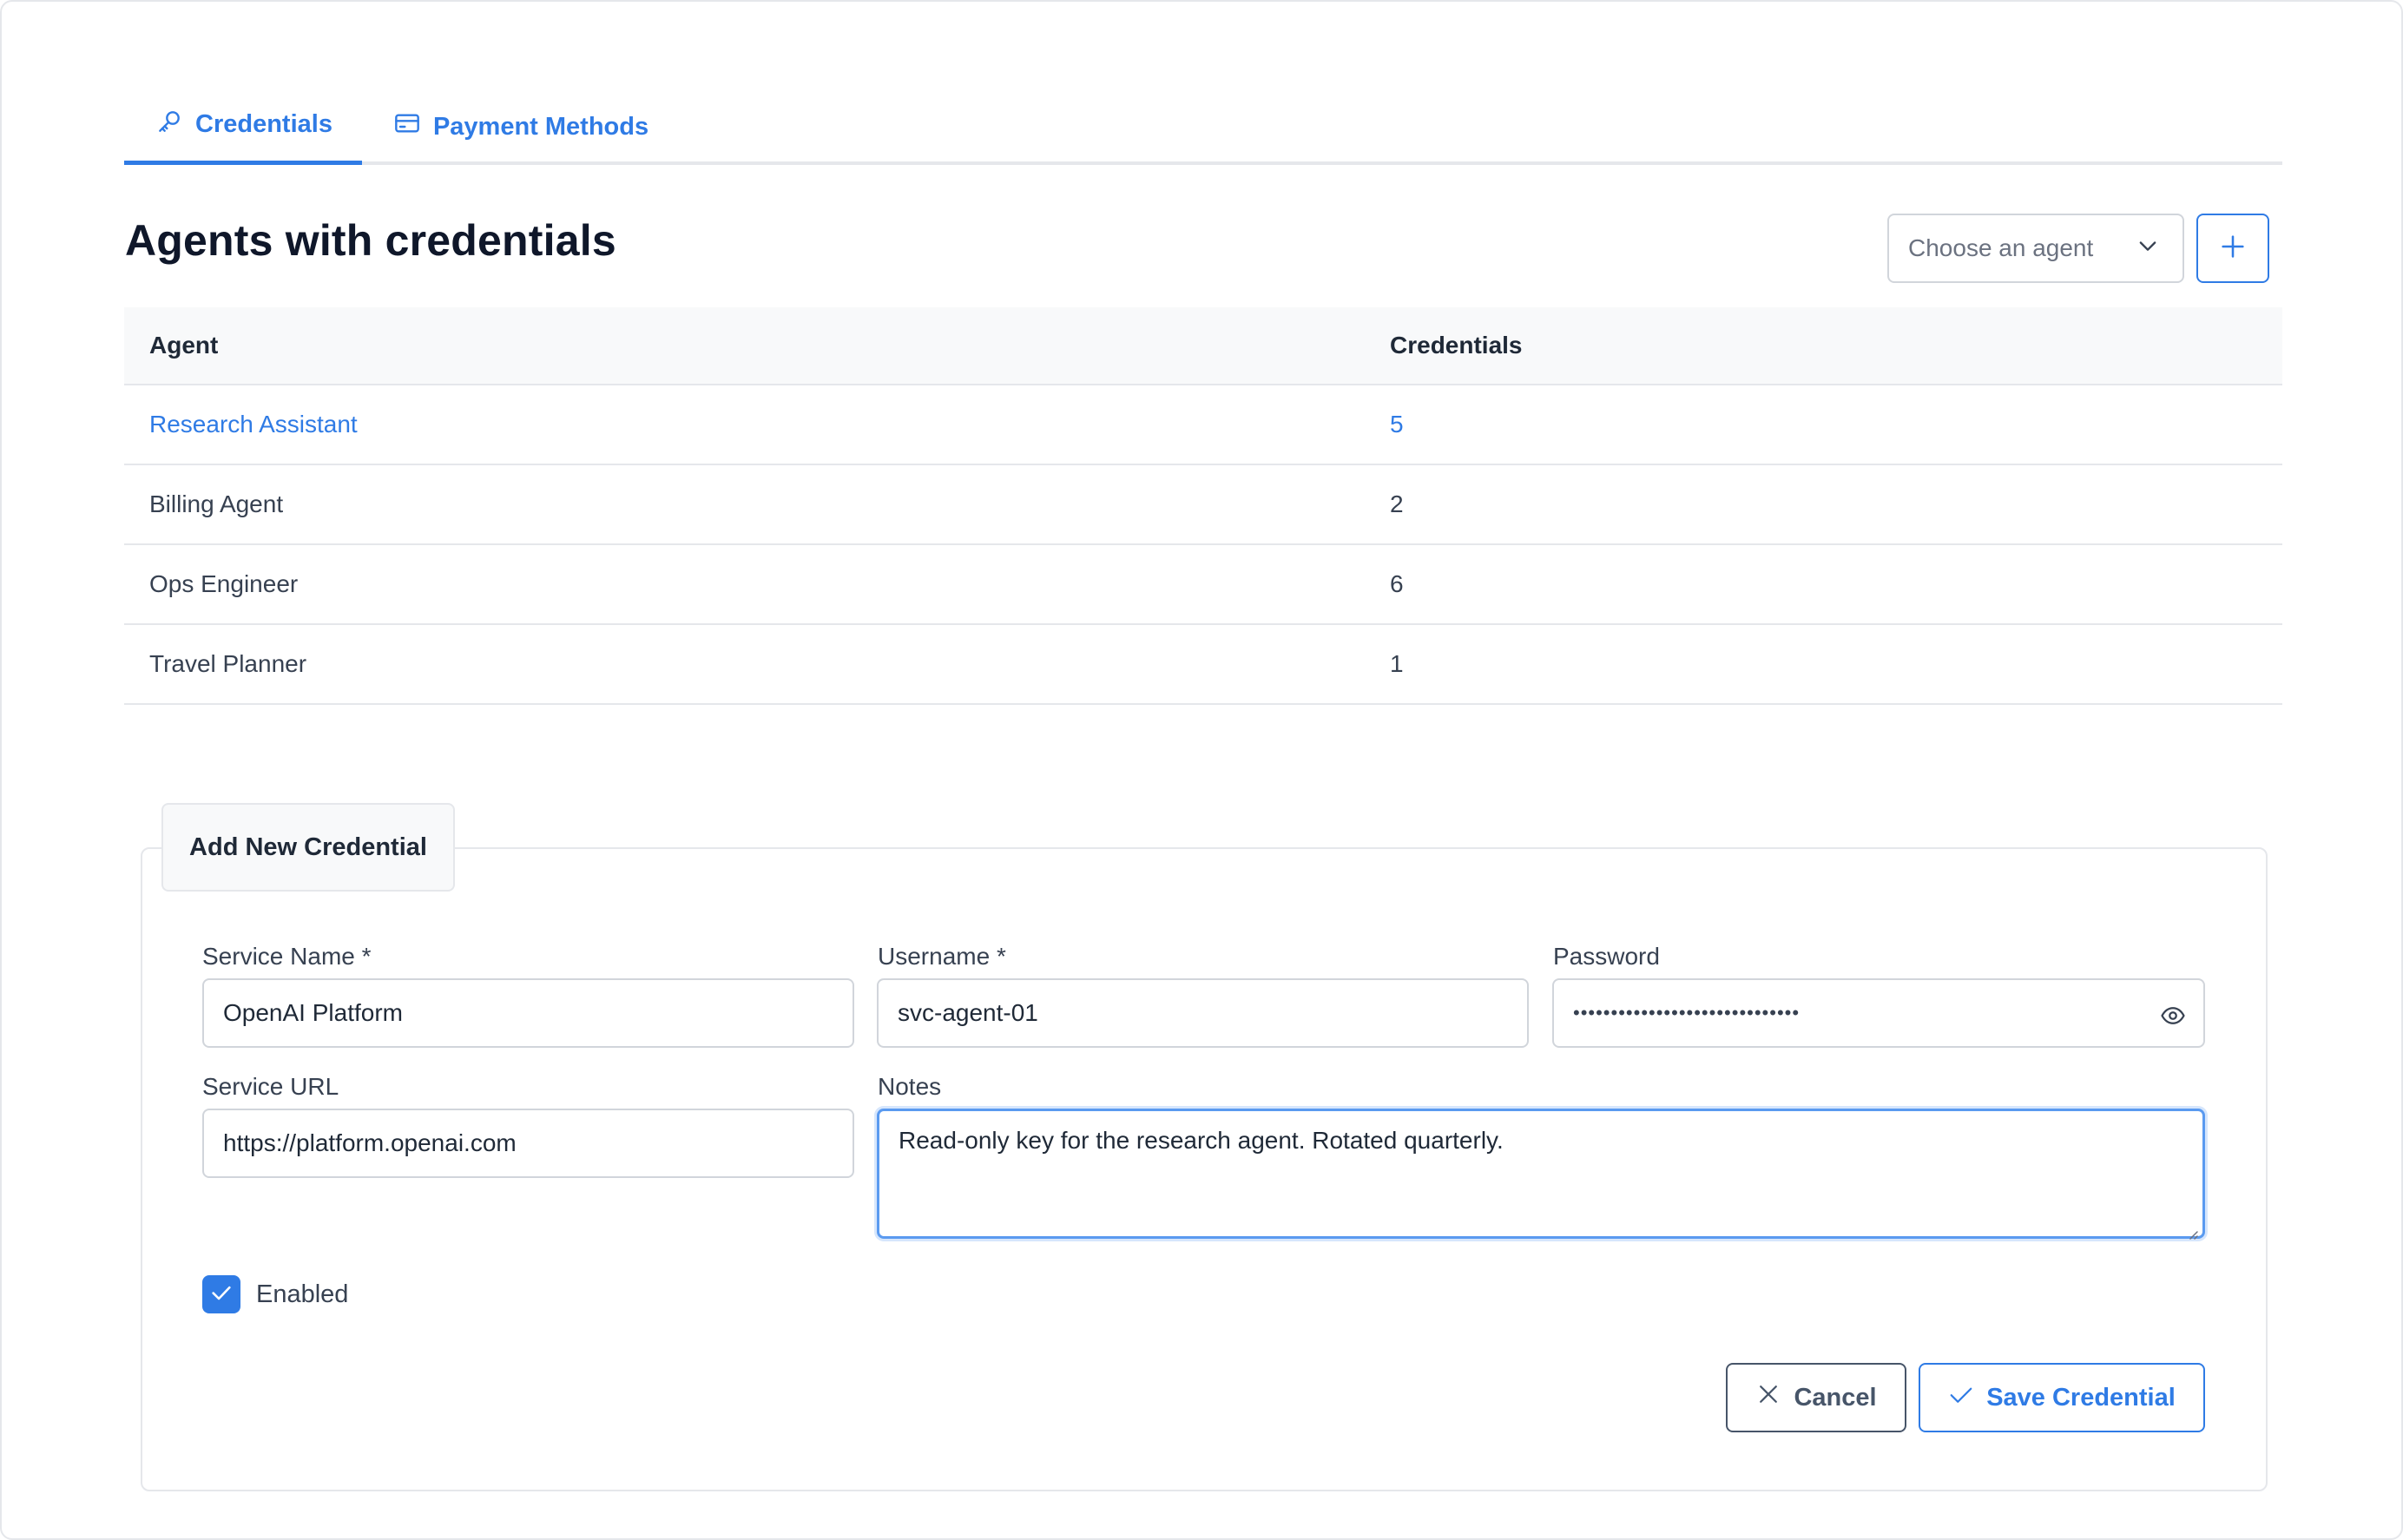 The width and height of the screenshot is (2403, 1540). Describe the element at coordinates (2081, 1398) in the screenshot. I see `save-credential-label: Save Credential` at that location.